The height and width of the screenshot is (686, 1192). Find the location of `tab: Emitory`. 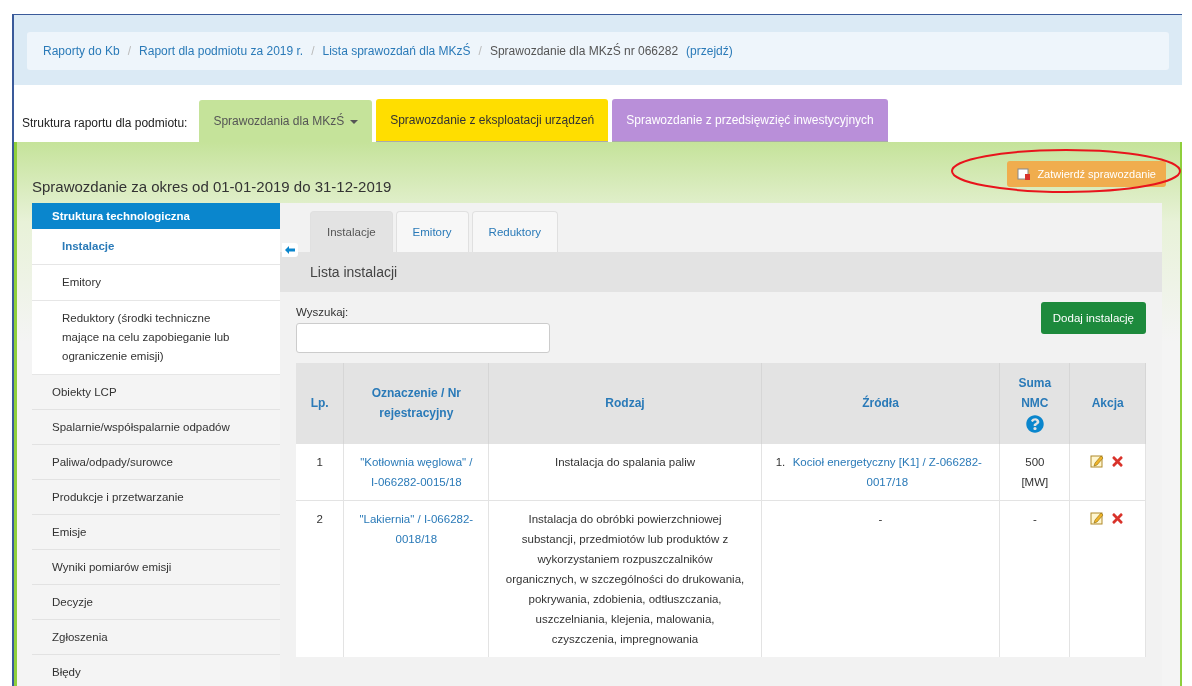

tab: Emitory is located at coordinates (432, 231).